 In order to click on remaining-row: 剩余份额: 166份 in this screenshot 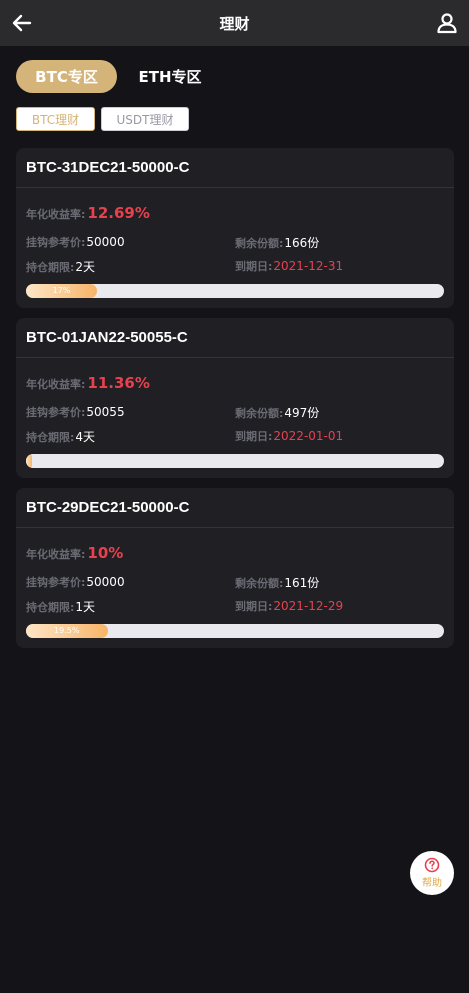, I will do `click(277, 242)`.